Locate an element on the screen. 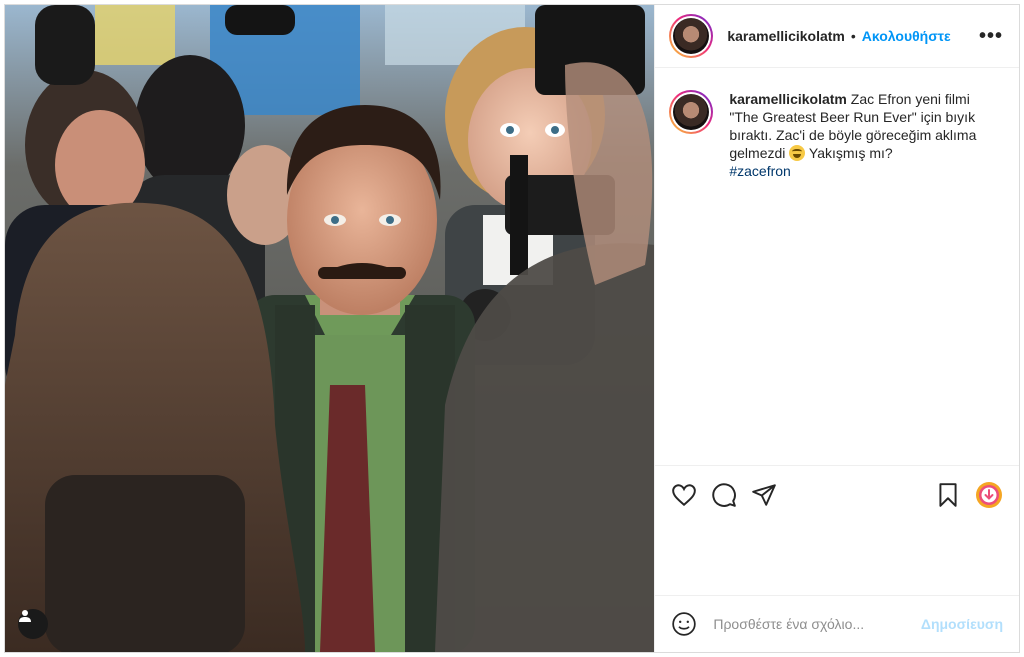 The image size is (1024, 657). caption-username: karamellicikolatm is located at coordinates (788, 99).